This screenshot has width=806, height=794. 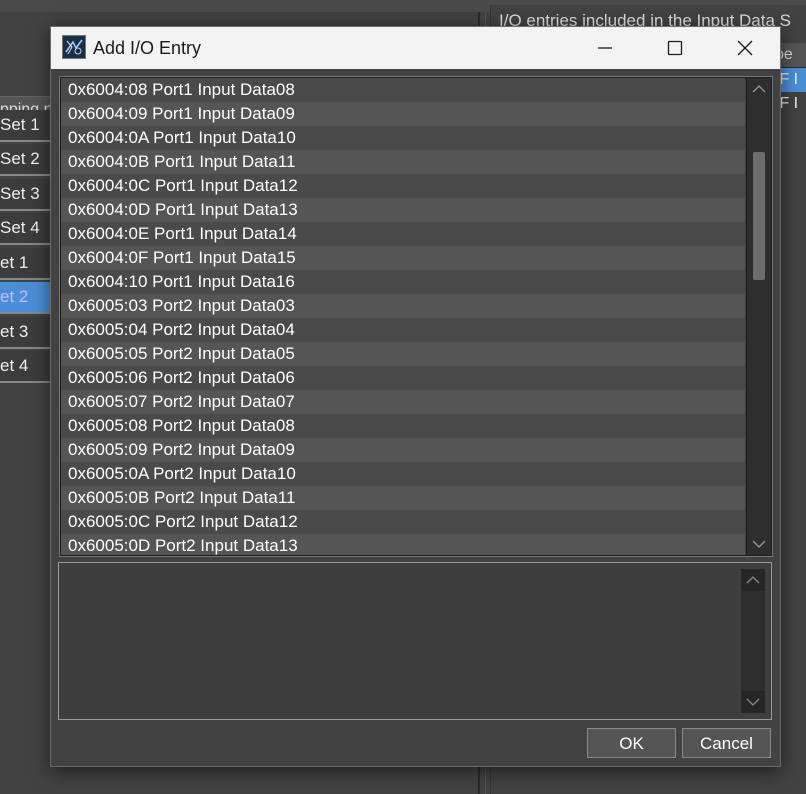 What do you see at coordinates (403, 258) in the screenshot?
I see `io-entry-list-item: 0x6004:0F Port1 Input Data15` at bounding box center [403, 258].